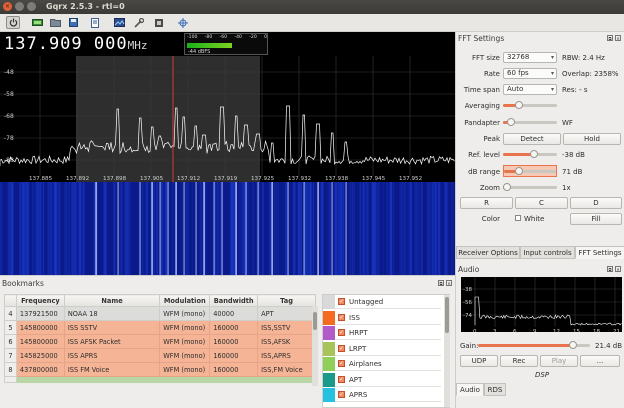 Image resolution: width=624 pixels, height=408 pixels. I want to click on settings-icon, so click(159, 22).